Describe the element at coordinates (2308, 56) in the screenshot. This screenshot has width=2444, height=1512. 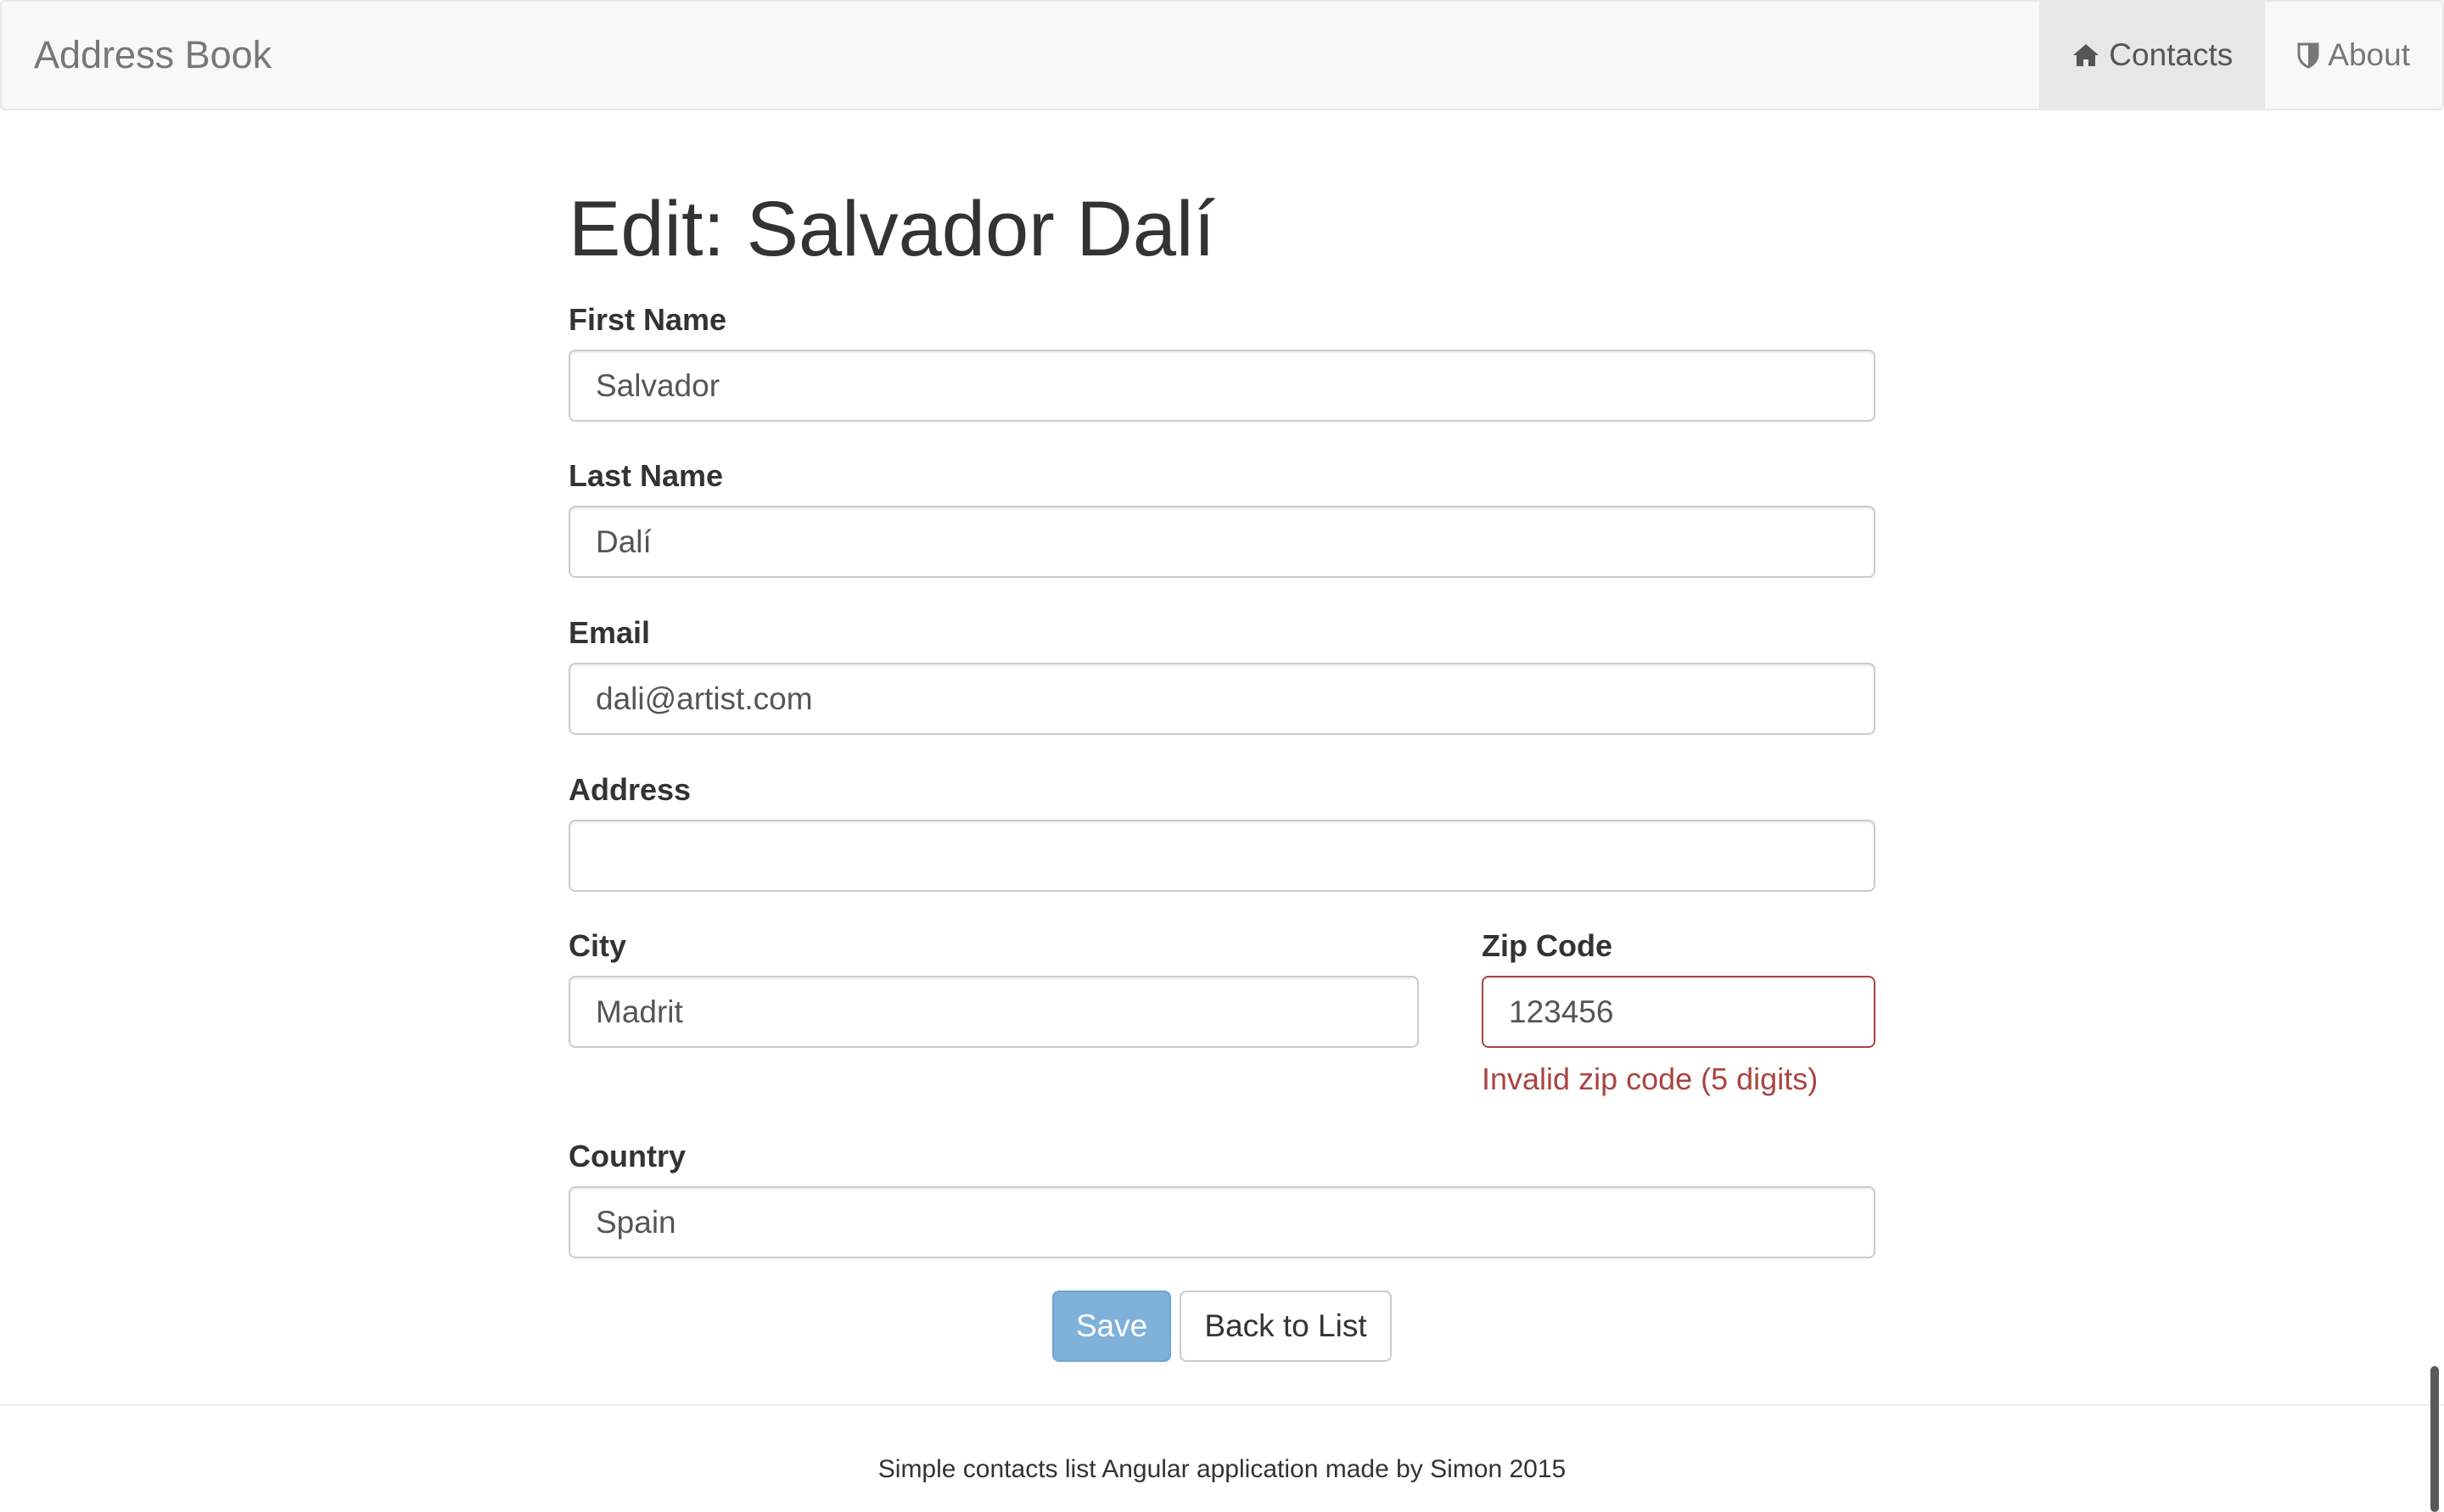
I see `shield-icon` at that location.